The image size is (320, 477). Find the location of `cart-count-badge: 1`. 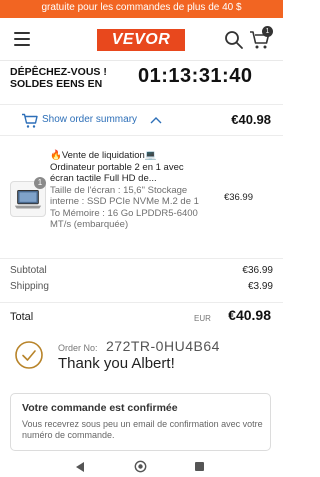

cart-count-badge: 1 is located at coordinates (267, 31).